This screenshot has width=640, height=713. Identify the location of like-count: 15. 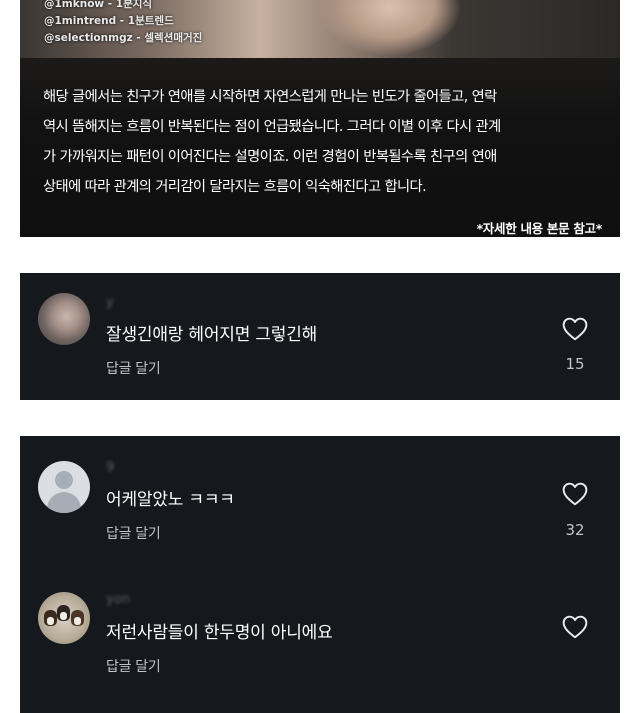
(575, 364).